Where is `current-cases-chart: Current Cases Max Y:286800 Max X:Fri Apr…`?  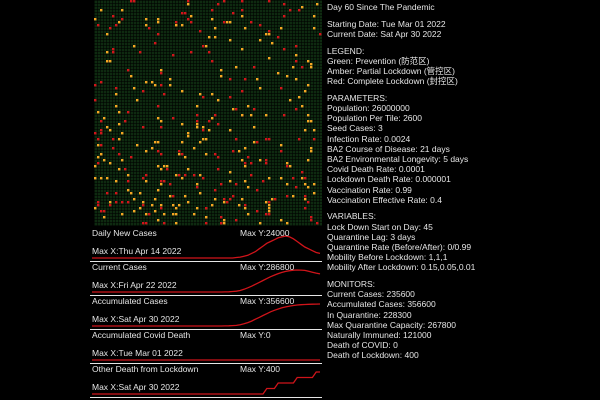 current-cases-chart: Current Cases Max Y:286800 Max X:Fri Apr… is located at coordinates (206, 279).